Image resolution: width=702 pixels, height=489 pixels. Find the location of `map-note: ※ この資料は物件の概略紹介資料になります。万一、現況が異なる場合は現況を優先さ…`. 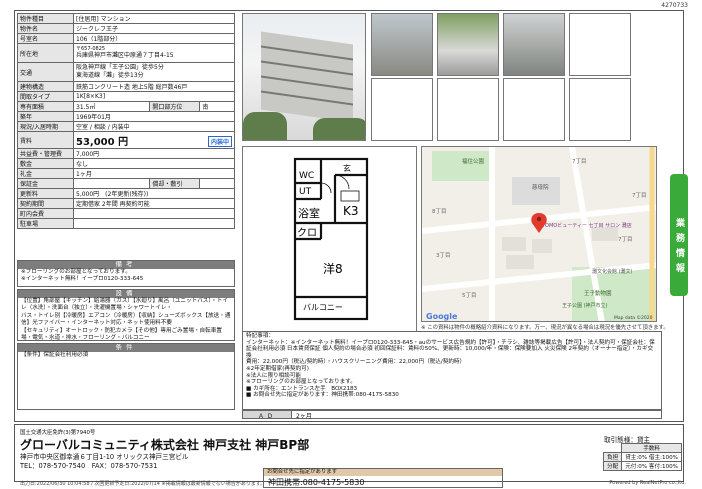

map-note: ※ この資料は物件の概略紹介資料になります。万一、現況が異なる場合は現況を優先さ… is located at coordinates (545, 328).